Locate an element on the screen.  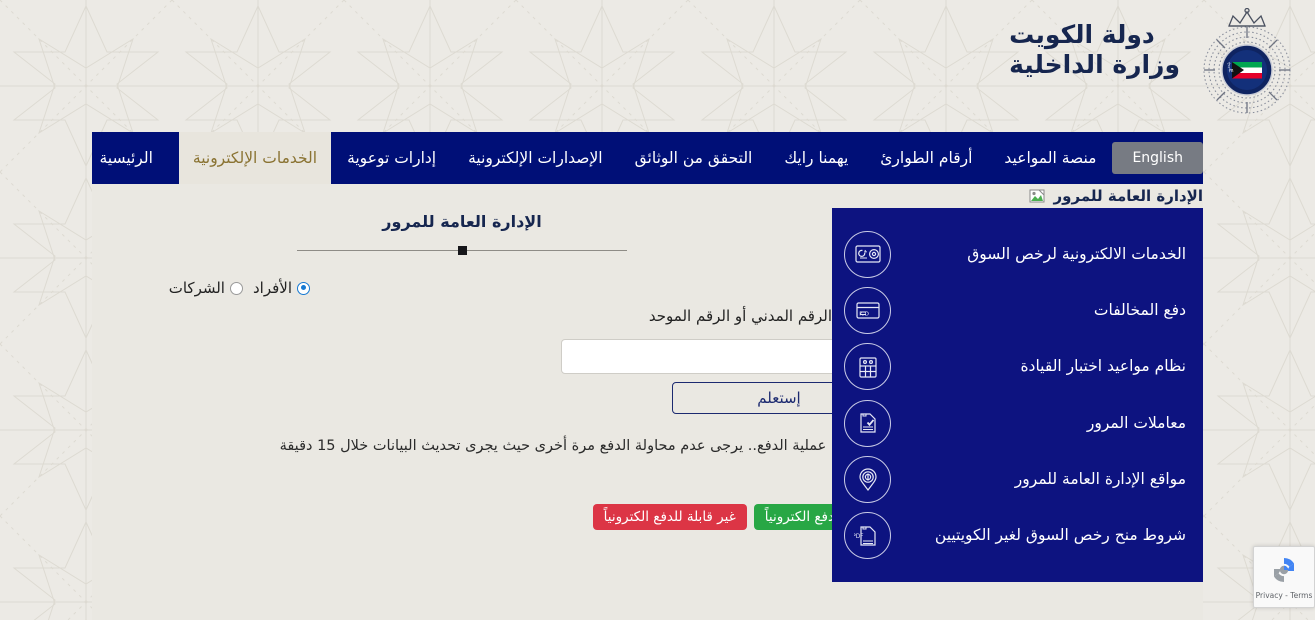
nav-item-e-services: الخدمات الإلكترونية is located at coordinates (255, 158).